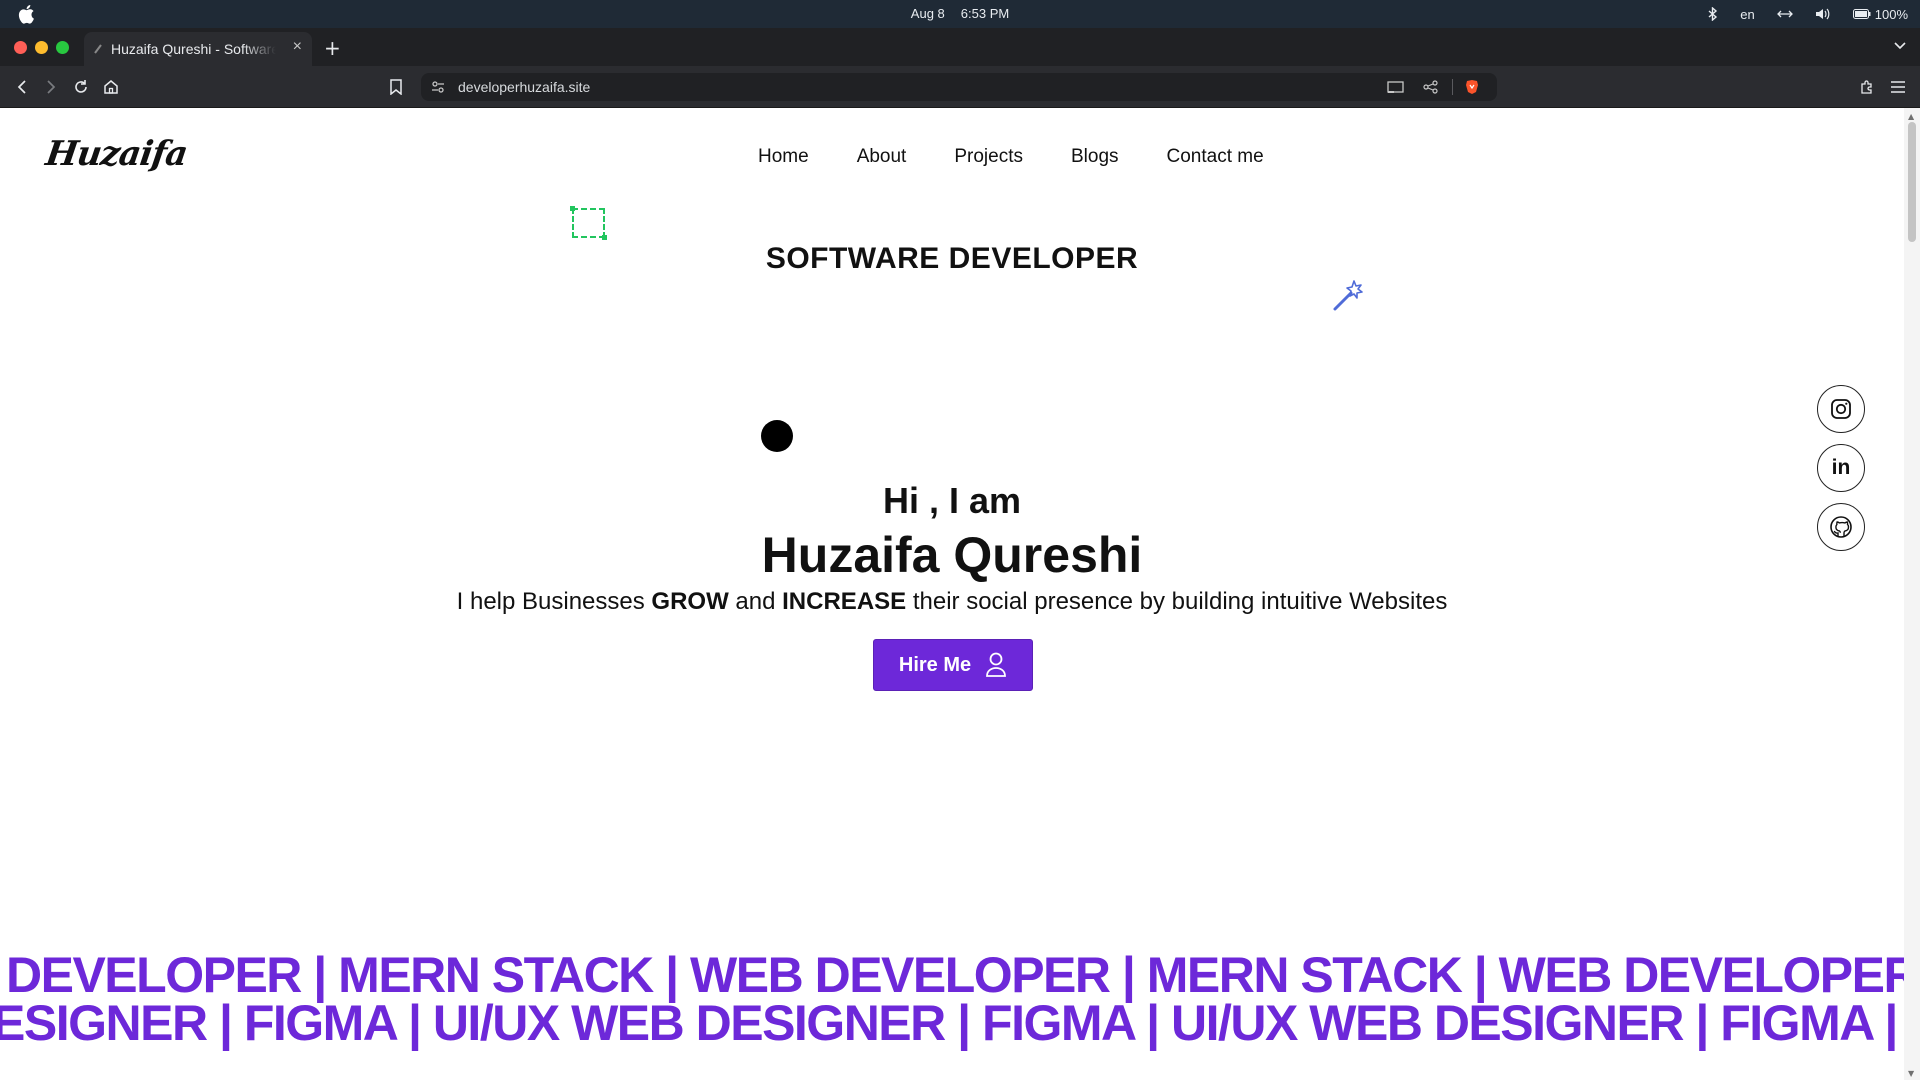  Describe the element at coordinates (20, 47) in the screenshot. I see `window-close-button` at that location.